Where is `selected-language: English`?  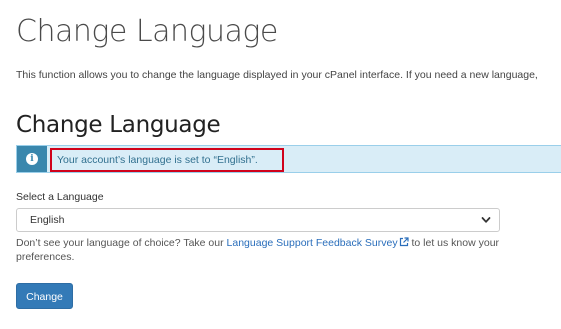 selected-language: English is located at coordinates (47, 220).